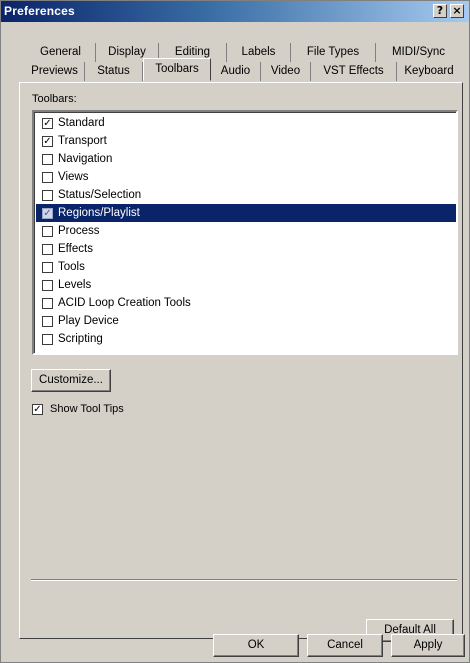 The height and width of the screenshot is (663, 470). Describe the element at coordinates (47, 123) in the screenshot. I see `checkbox-standard: ✓` at that location.